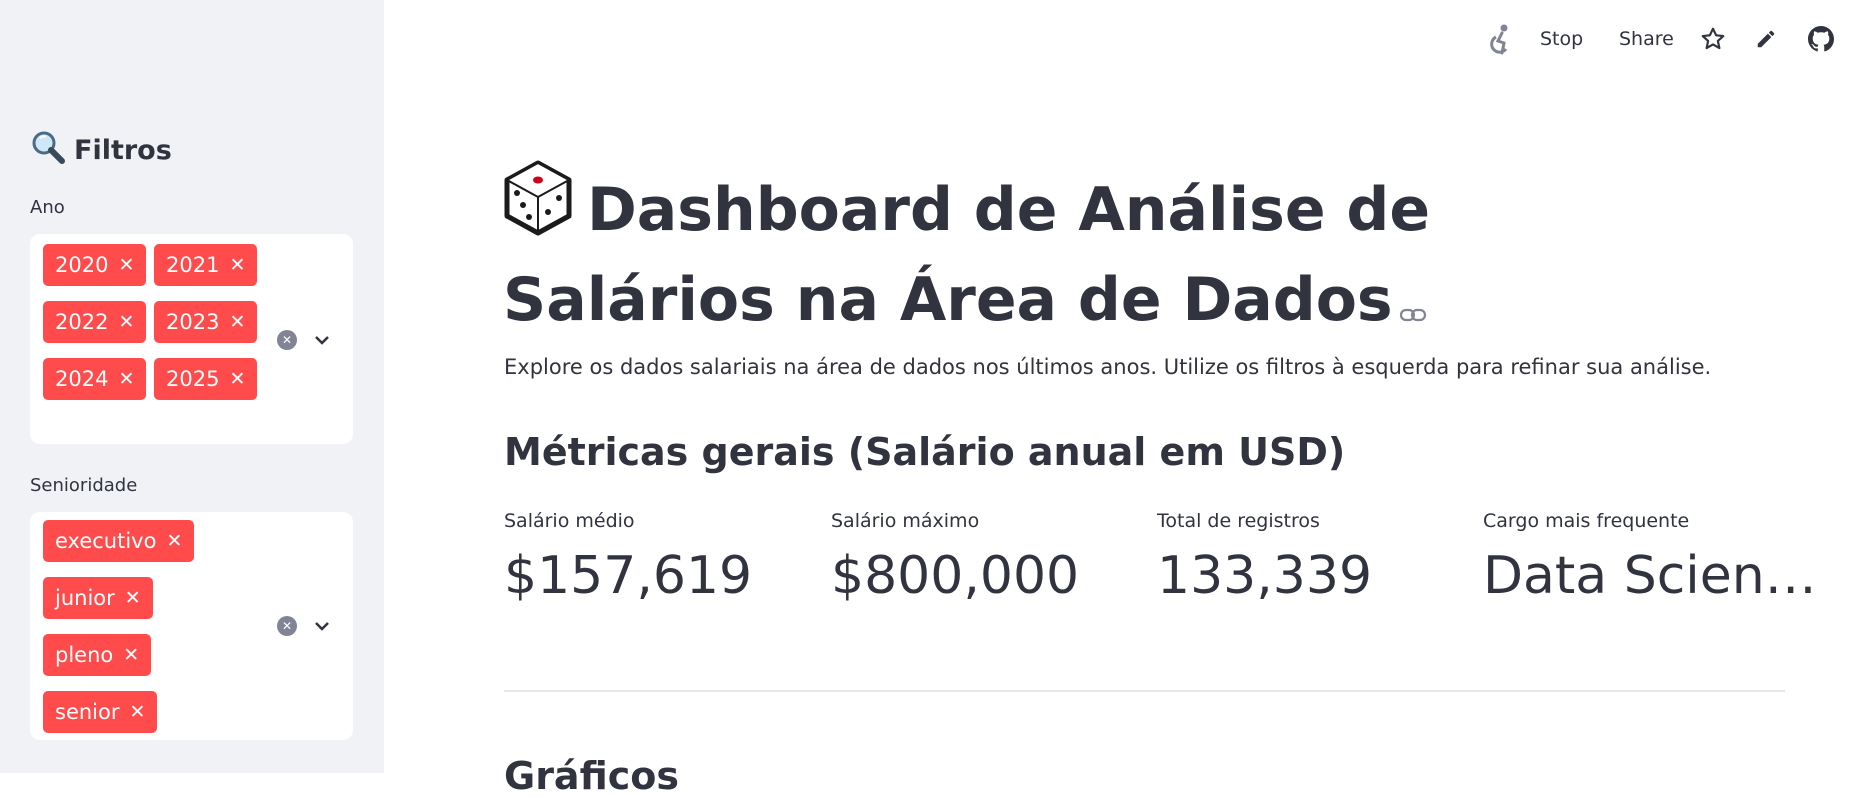  Describe the element at coordinates (1238, 521) in the screenshot. I see `metric-label: Total de registros` at that location.